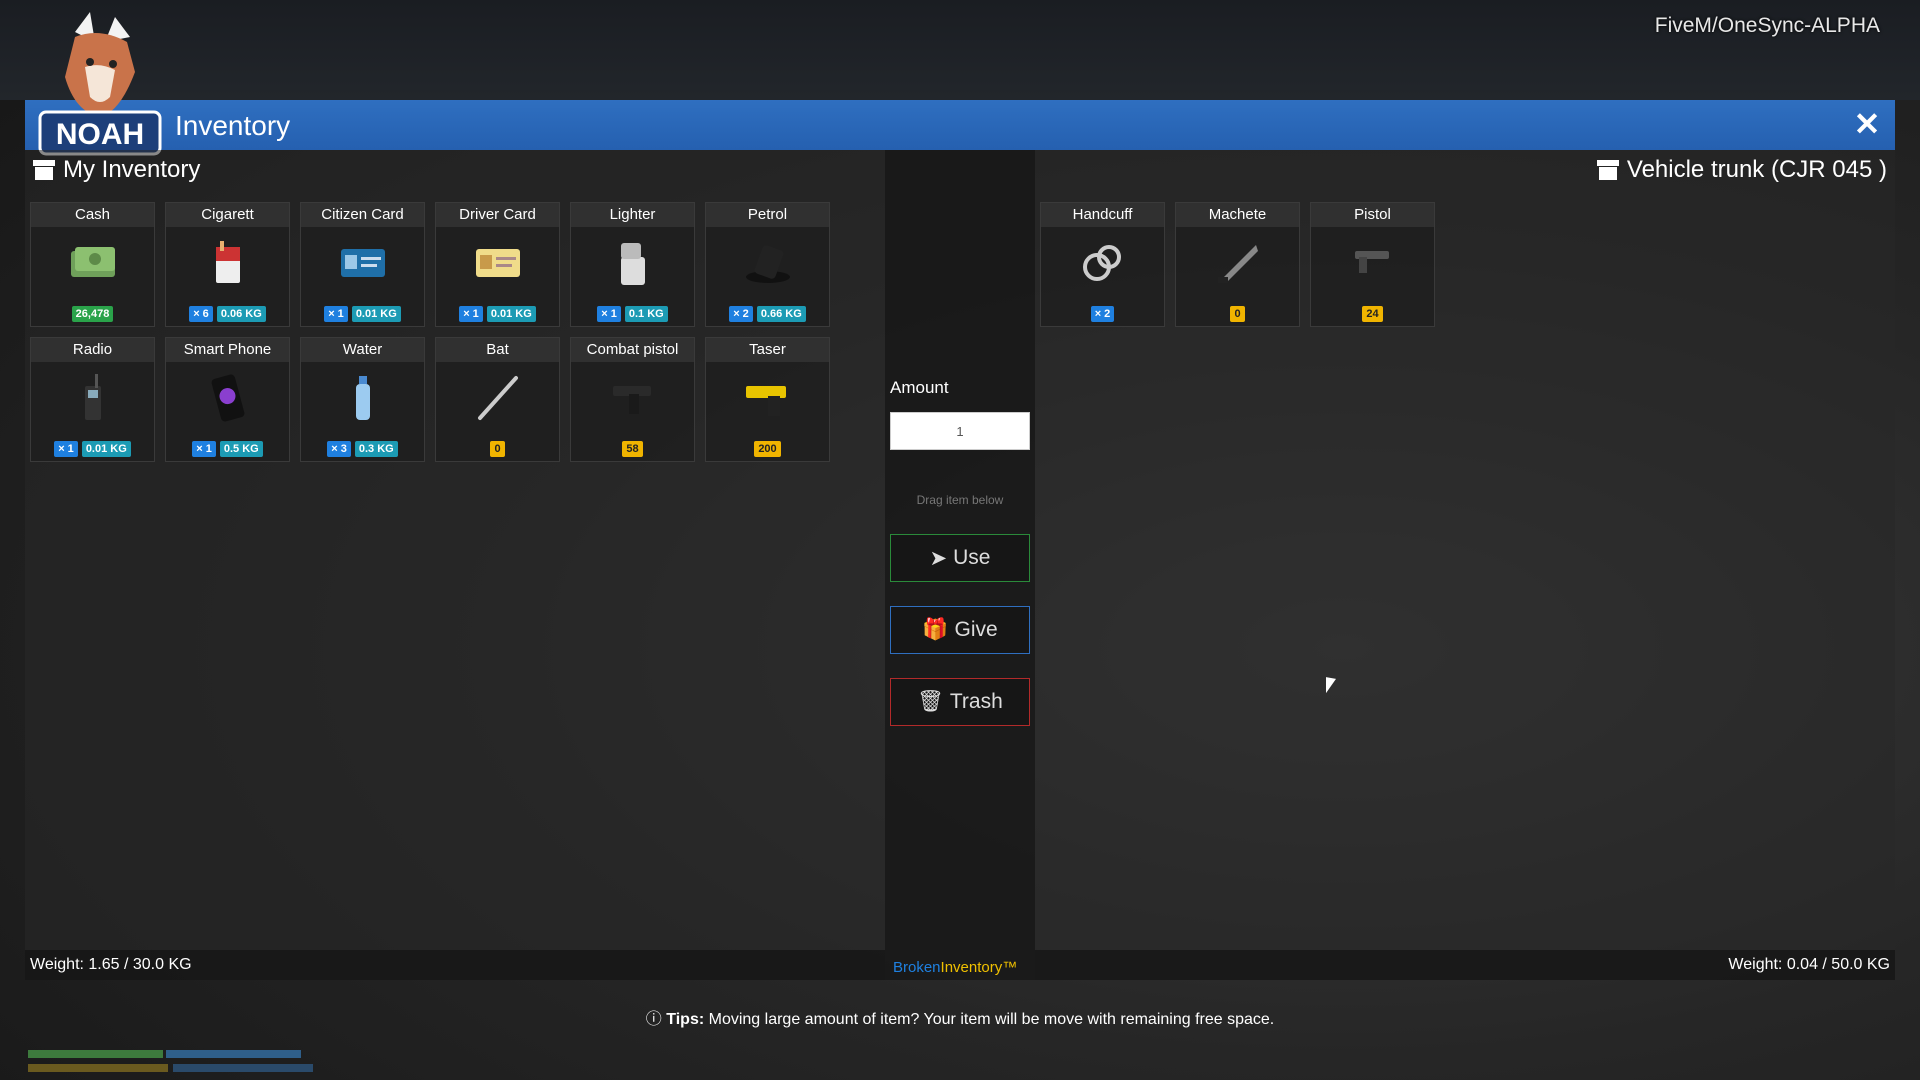  Describe the element at coordinates (1331, 686) in the screenshot. I see `mouse-cursor-icon` at that location.